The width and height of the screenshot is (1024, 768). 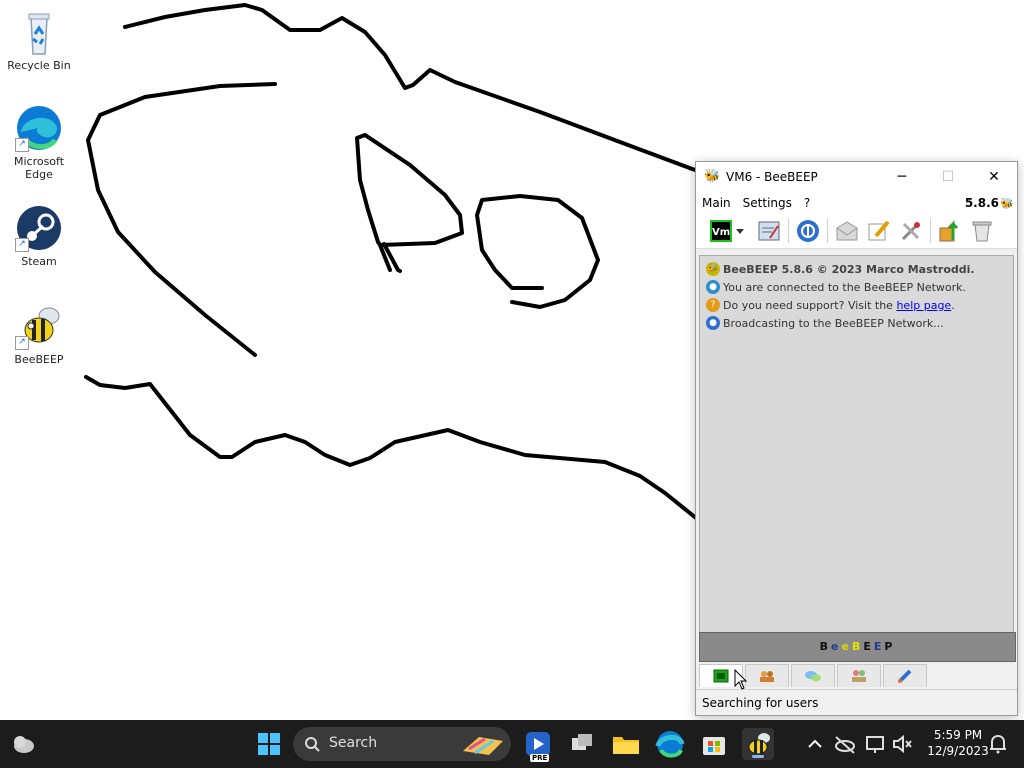 I want to click on onedrive-tray, so click(x=845, y=744).